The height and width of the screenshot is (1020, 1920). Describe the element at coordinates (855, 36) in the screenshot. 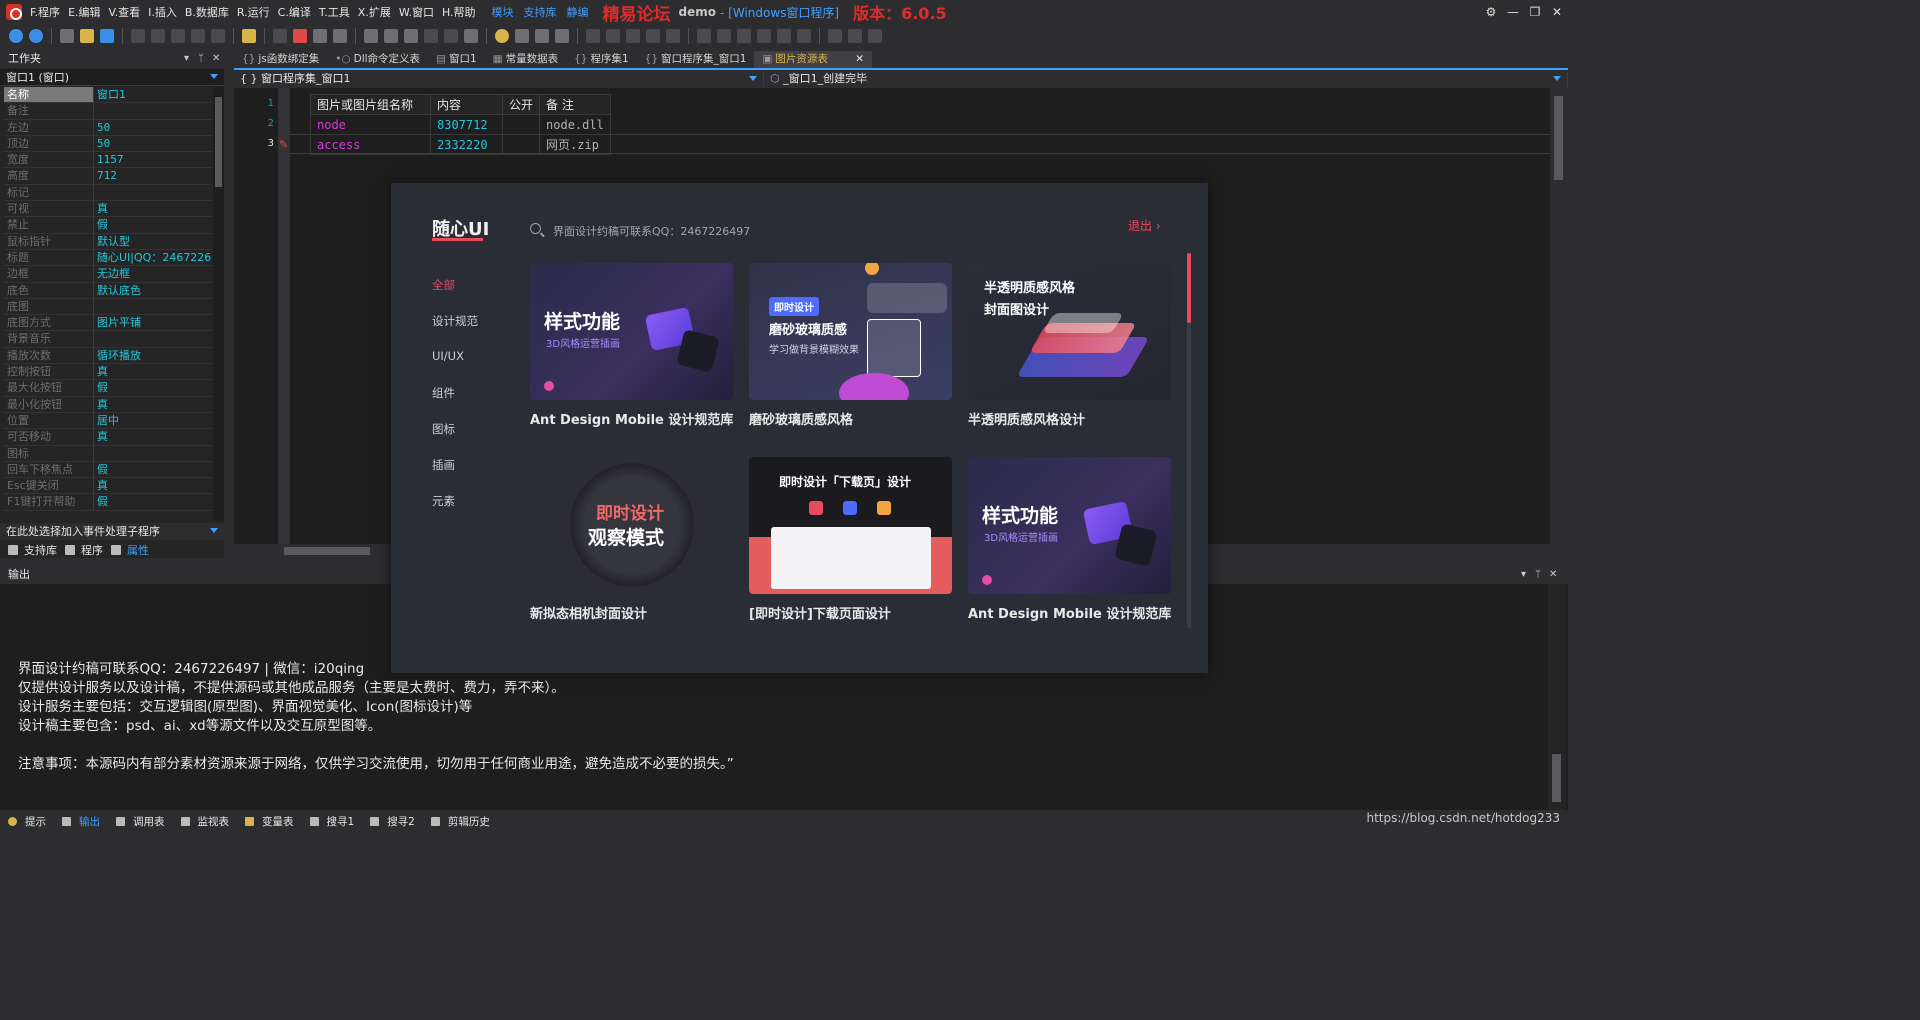

I see `size-icon` at that location.